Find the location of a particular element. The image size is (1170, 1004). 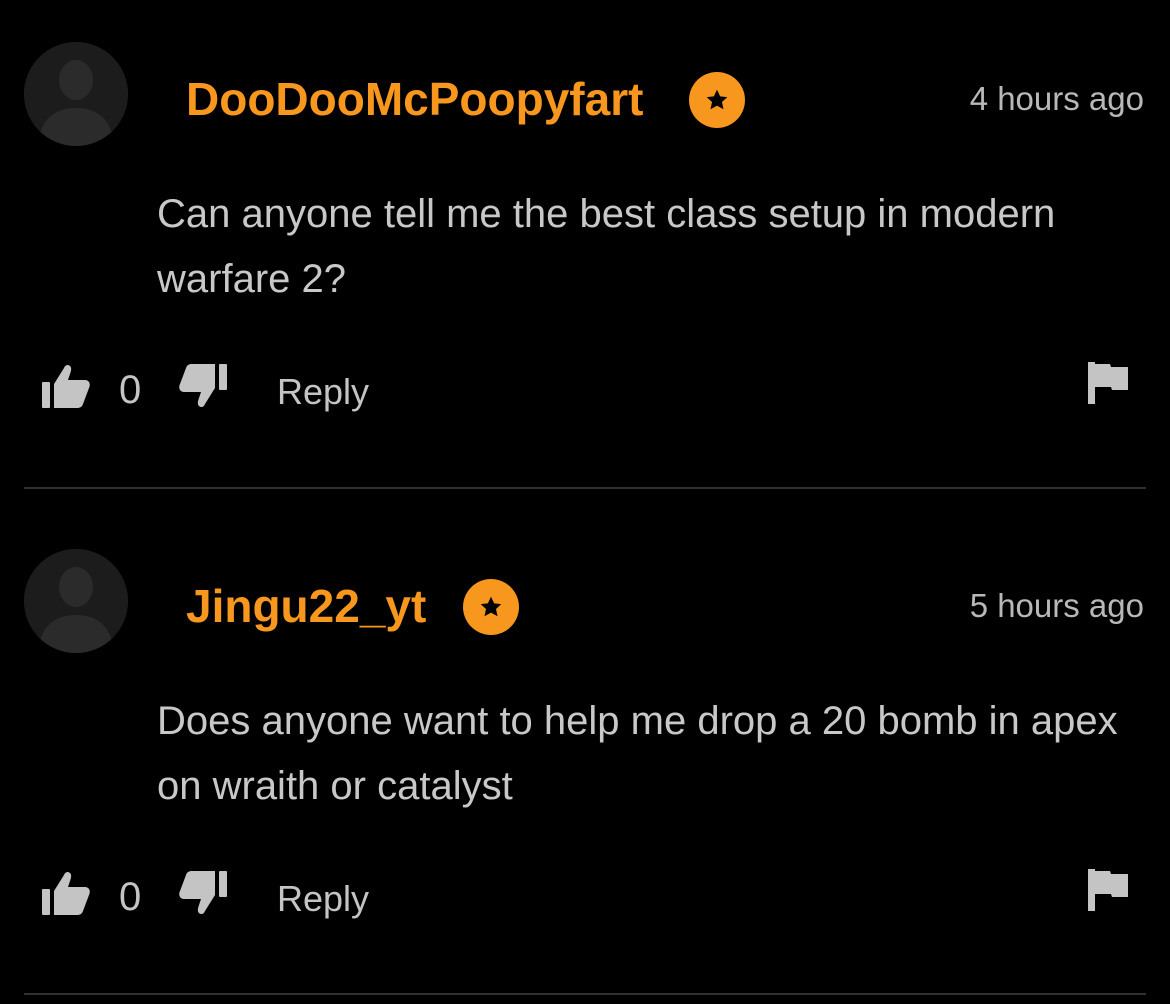

comment-username: Jingu22_yt is located at coordinates (306, 606).